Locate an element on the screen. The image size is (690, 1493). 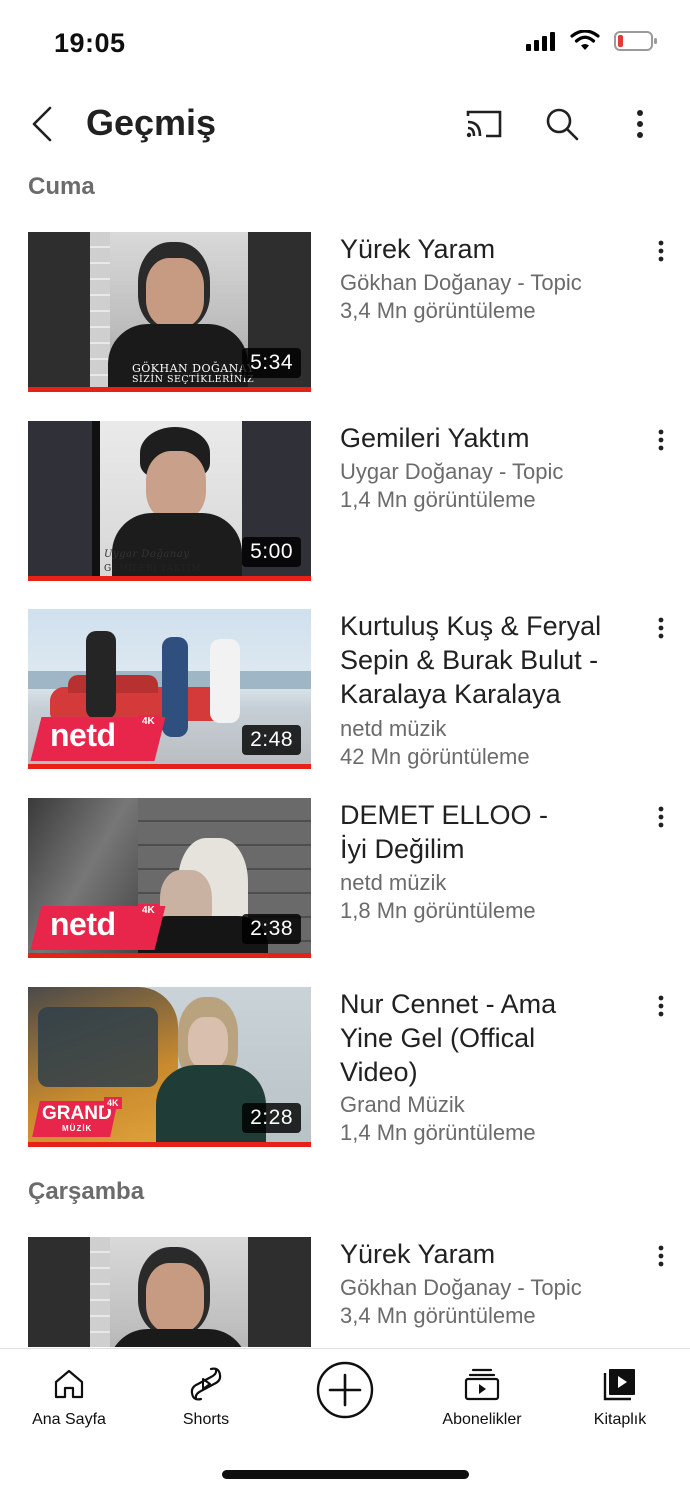
more-options-button is located at coordinates (640, 124).